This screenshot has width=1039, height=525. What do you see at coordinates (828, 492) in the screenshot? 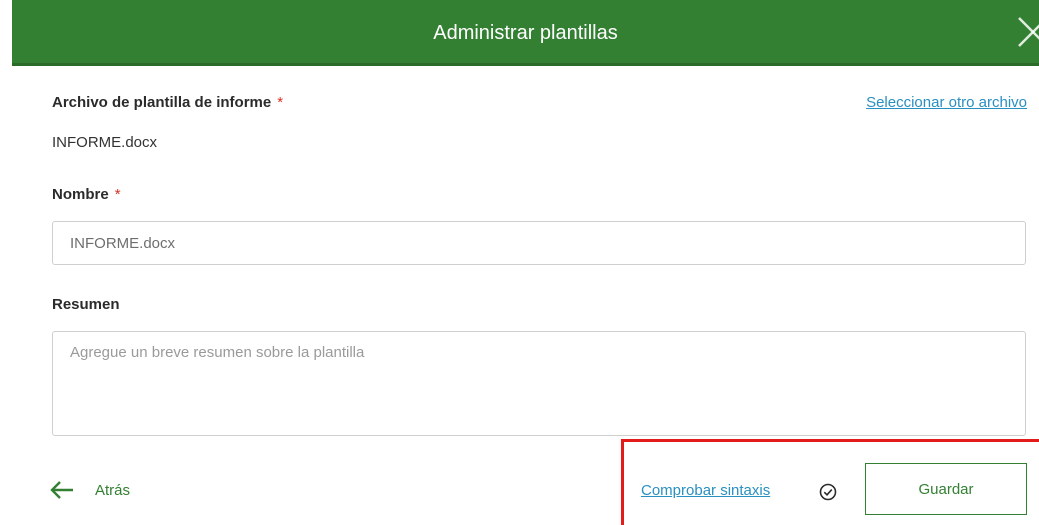
I see `check-circle-icon` at bounding box center [828, 492].